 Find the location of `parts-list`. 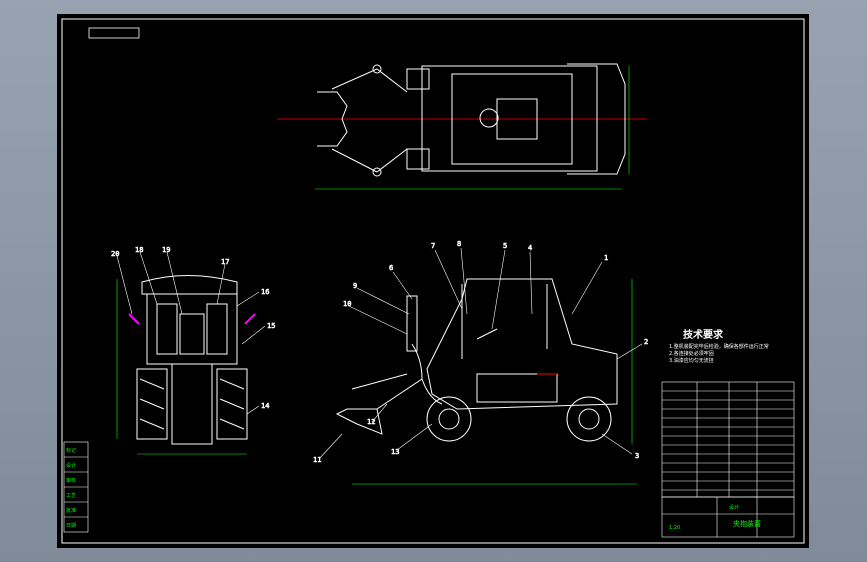

parts-list is located at coordinates (728, 459).